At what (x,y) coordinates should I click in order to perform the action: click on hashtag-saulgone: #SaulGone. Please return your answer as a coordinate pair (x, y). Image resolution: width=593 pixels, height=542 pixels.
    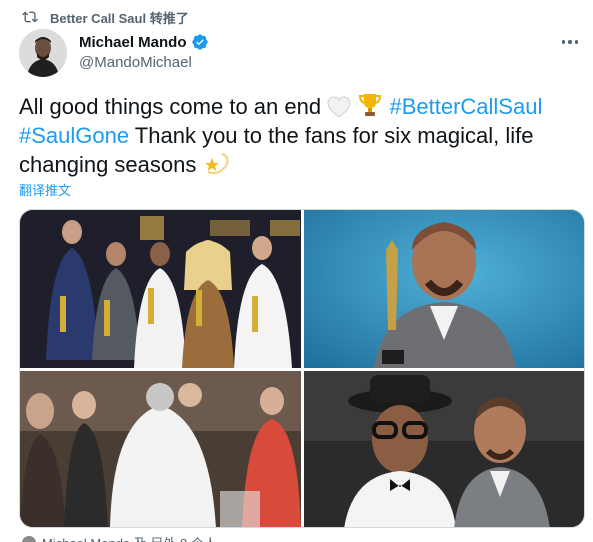
    Looking at the image, I should click on (74, 135).